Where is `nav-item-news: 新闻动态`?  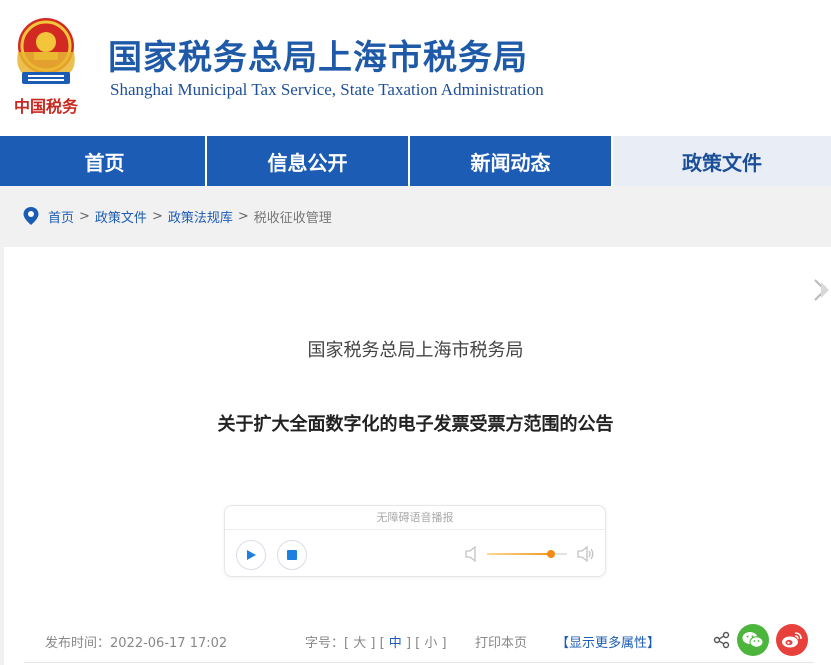
nav-item-news: 新闻动态 is located at coordinates (511, 161).